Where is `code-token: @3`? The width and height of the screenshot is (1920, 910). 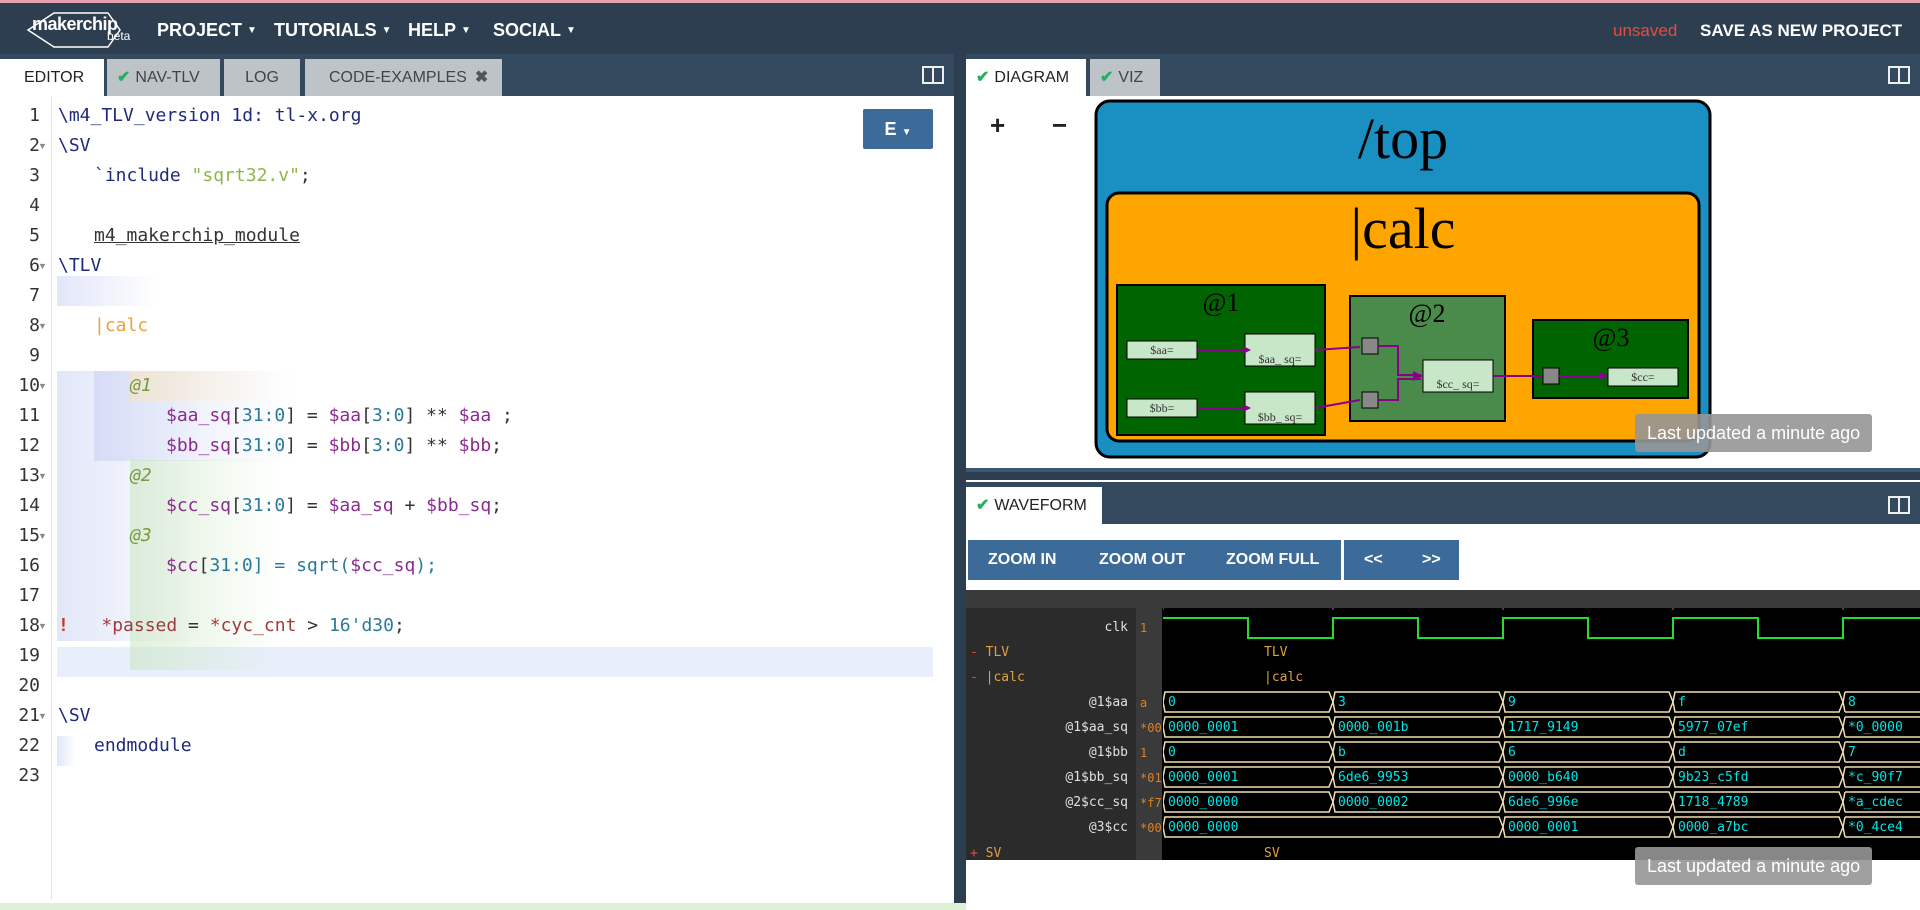 code-token: @3 is located at coordinates (141, 535).